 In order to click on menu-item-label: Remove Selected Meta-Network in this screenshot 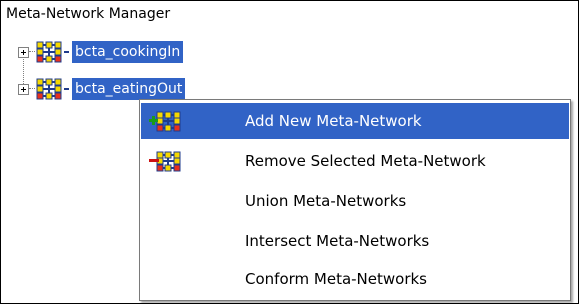, I will do `click(365, 161)`.